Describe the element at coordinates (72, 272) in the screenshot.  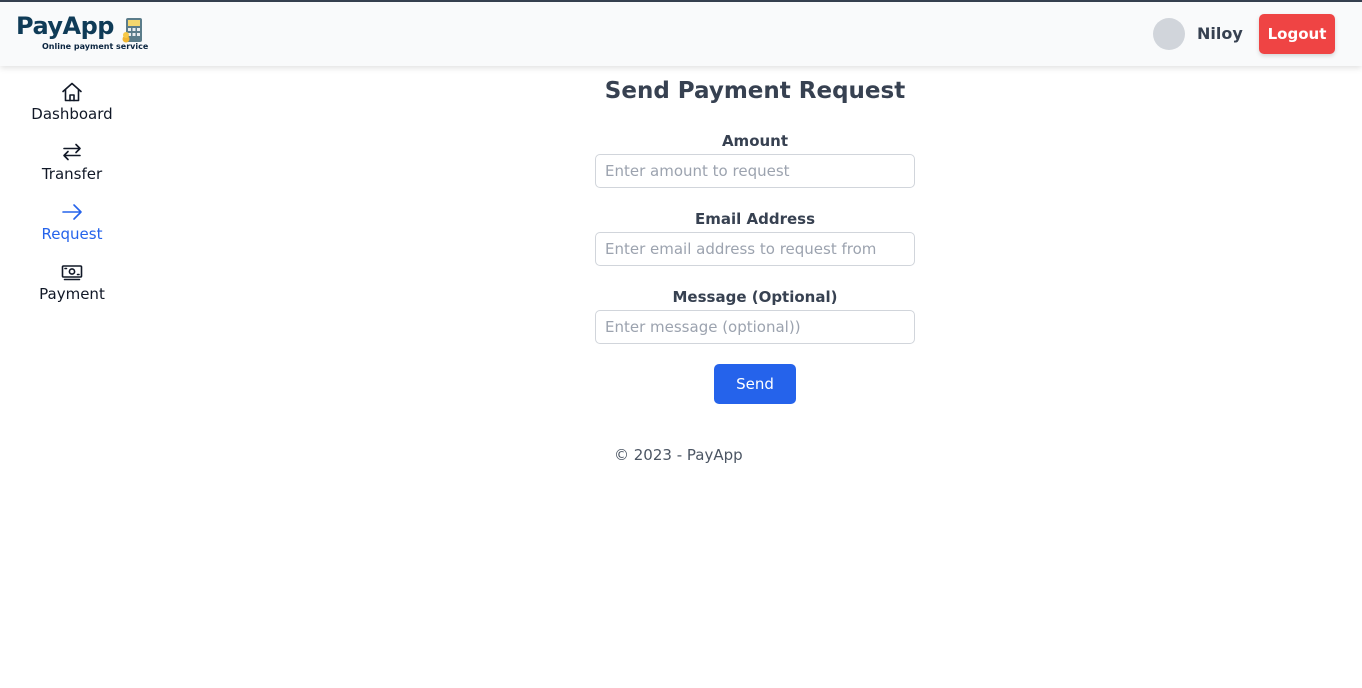
I see `banknote-icon` at that location.